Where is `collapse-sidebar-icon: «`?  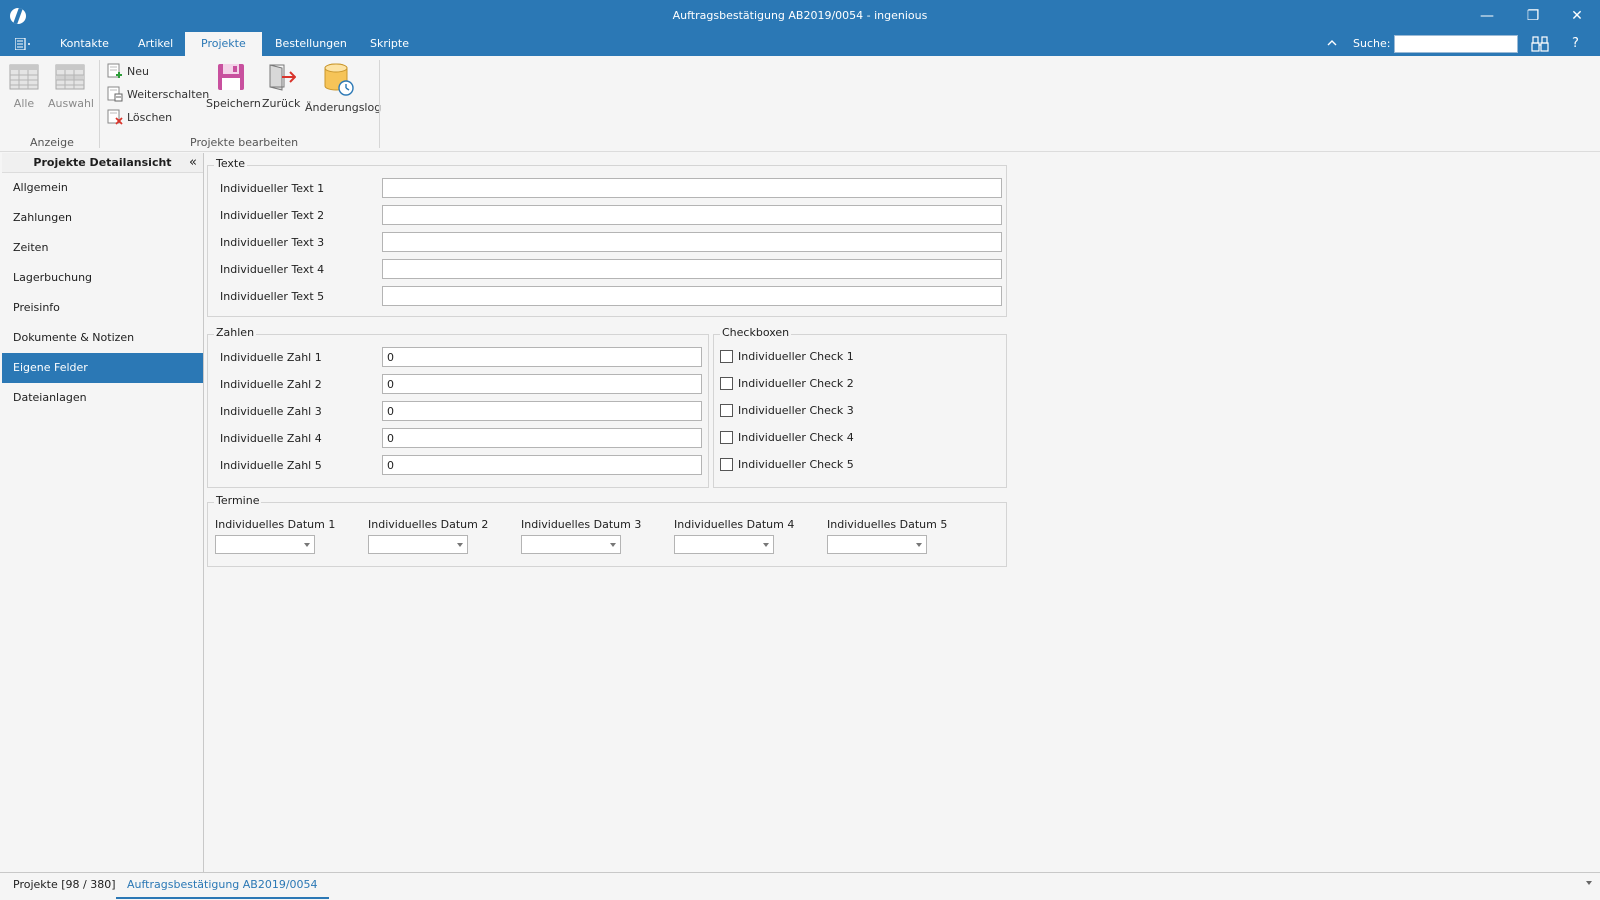
collapse-sidebar-icon: « is located at coordinates (193, 163).